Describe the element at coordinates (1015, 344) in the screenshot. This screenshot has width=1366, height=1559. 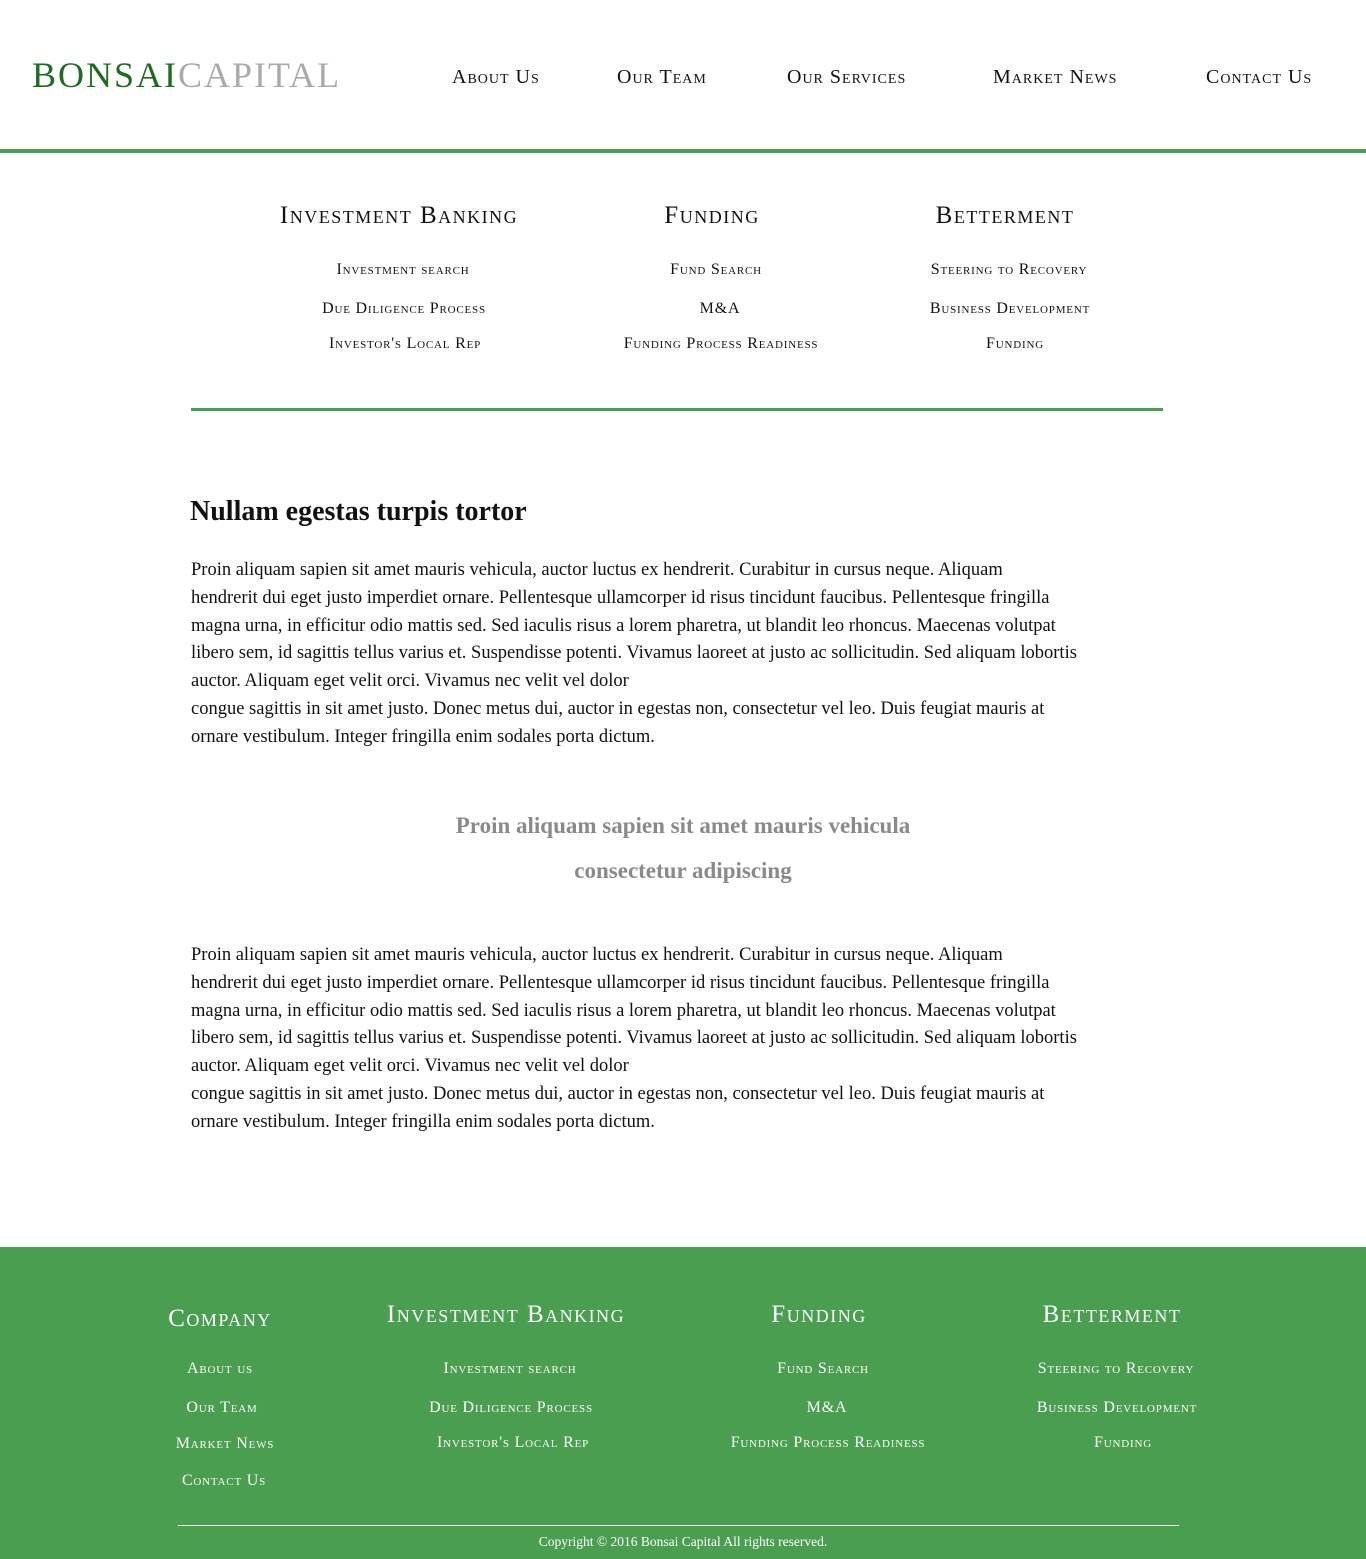
I see `services-link-funding: Funding` at that location.